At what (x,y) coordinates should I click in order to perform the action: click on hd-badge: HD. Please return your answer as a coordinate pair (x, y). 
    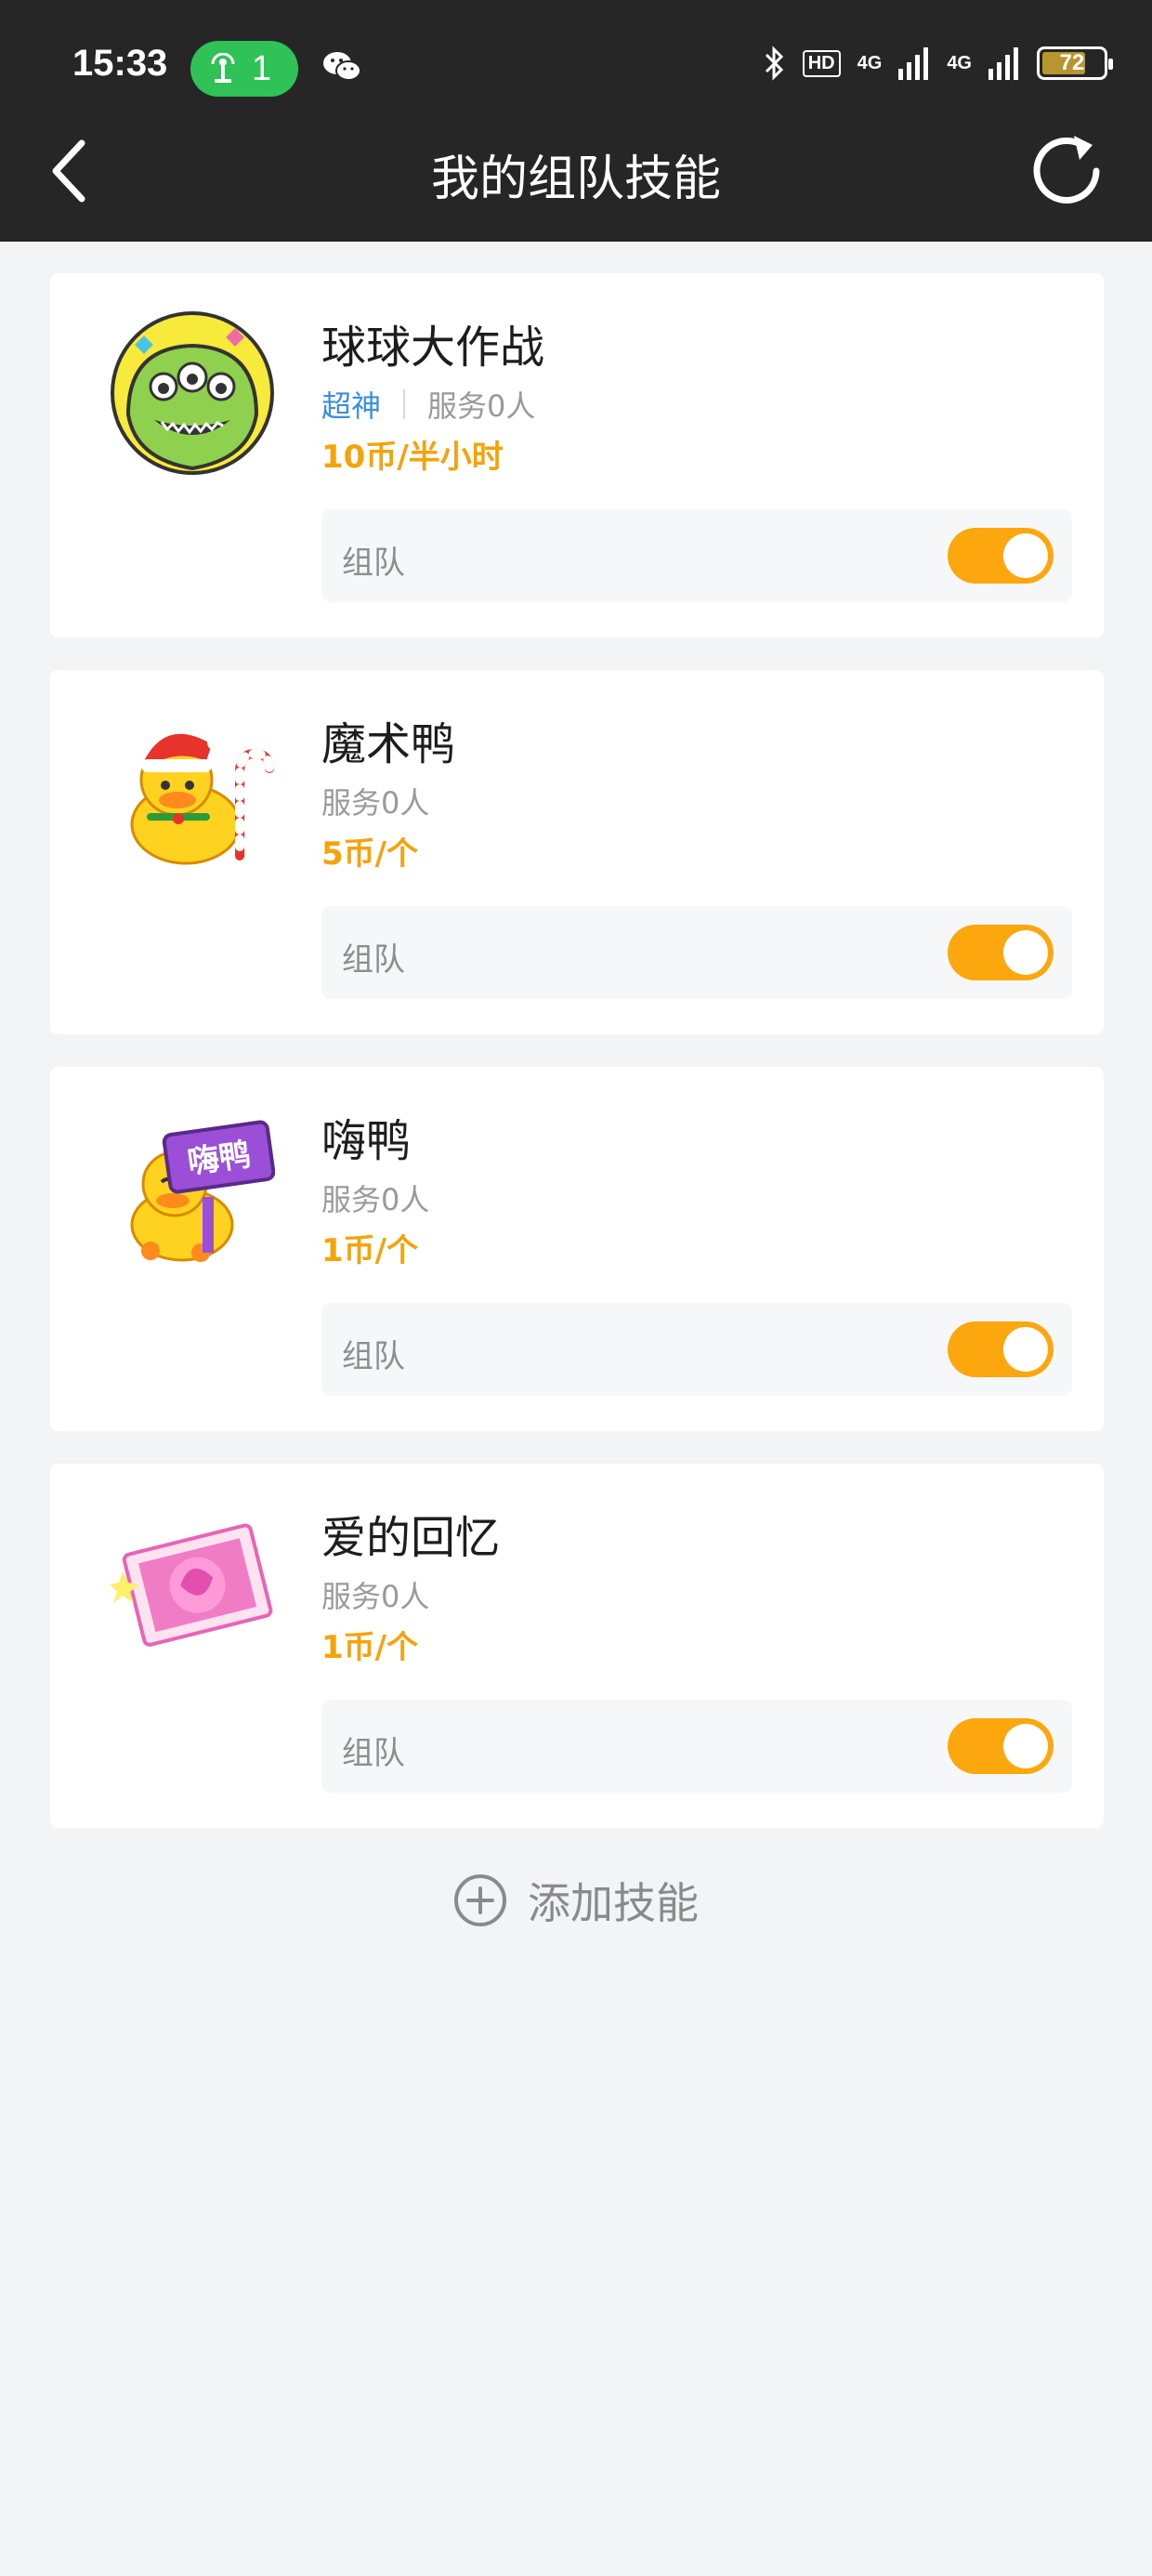
    Looking at the image, I should click on (821, 63).